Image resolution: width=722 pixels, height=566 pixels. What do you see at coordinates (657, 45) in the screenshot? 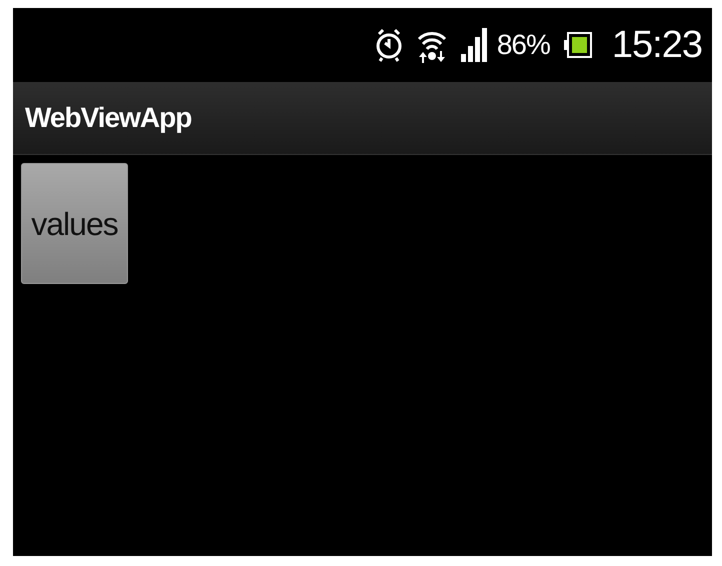
I see `clock-time: 15:23` at bounding box center [657, 45].